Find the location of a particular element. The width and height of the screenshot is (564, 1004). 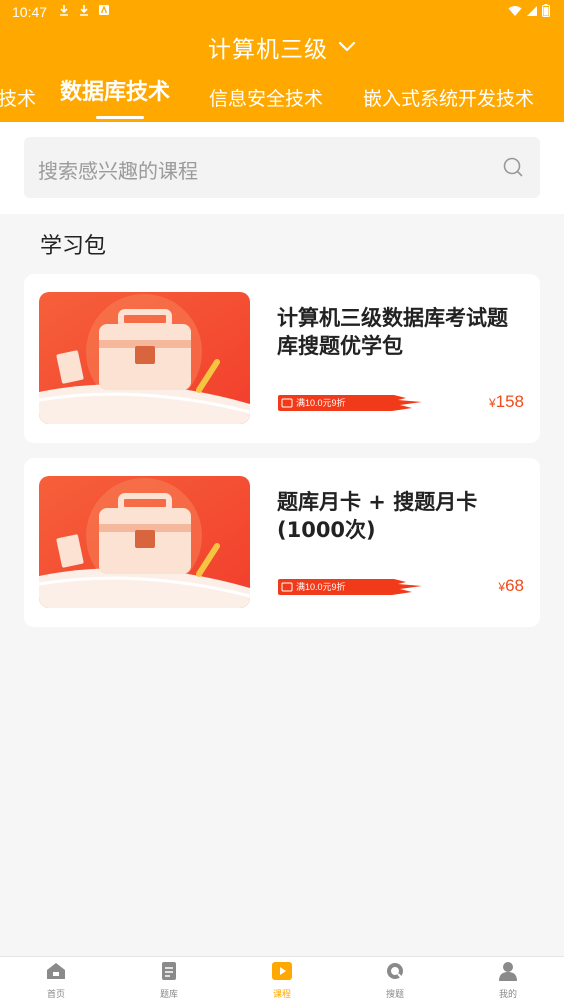

signal-icon is located at coordinates (532, 10).